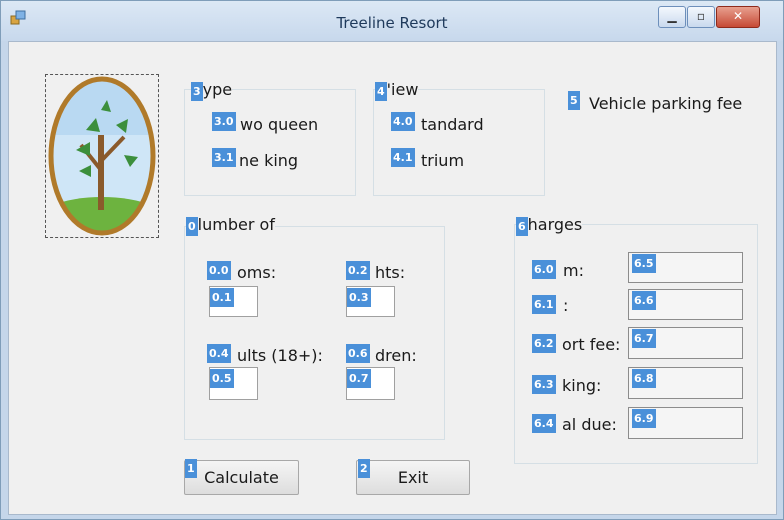 The image size is (784, 520). I want to click on tag-6-7: 6.7, so click(644, 338).